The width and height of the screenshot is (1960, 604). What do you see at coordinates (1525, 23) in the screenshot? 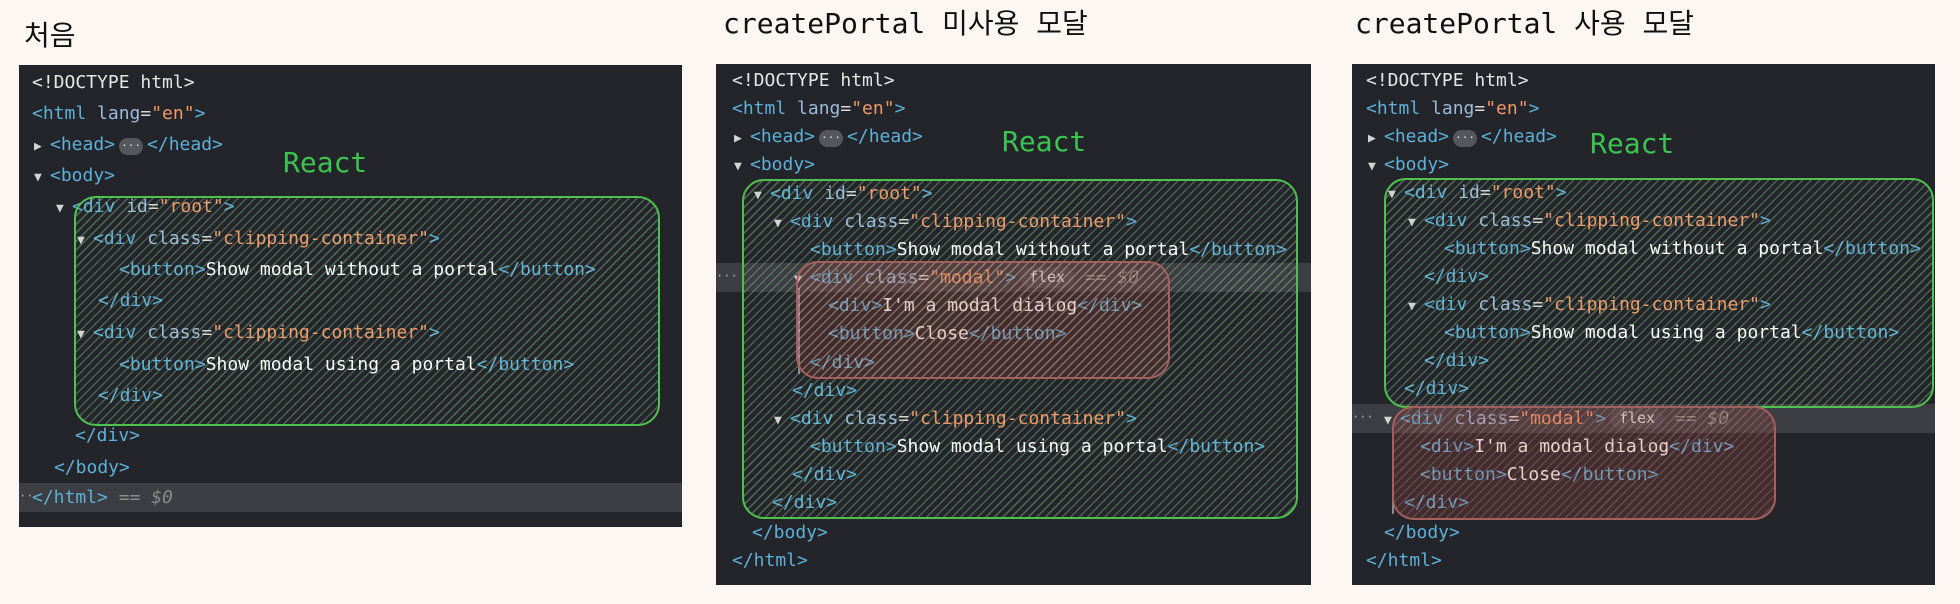
I see `panel-title-with-portal: createPortal 사용 모달` at bounding box center [1525, 23].